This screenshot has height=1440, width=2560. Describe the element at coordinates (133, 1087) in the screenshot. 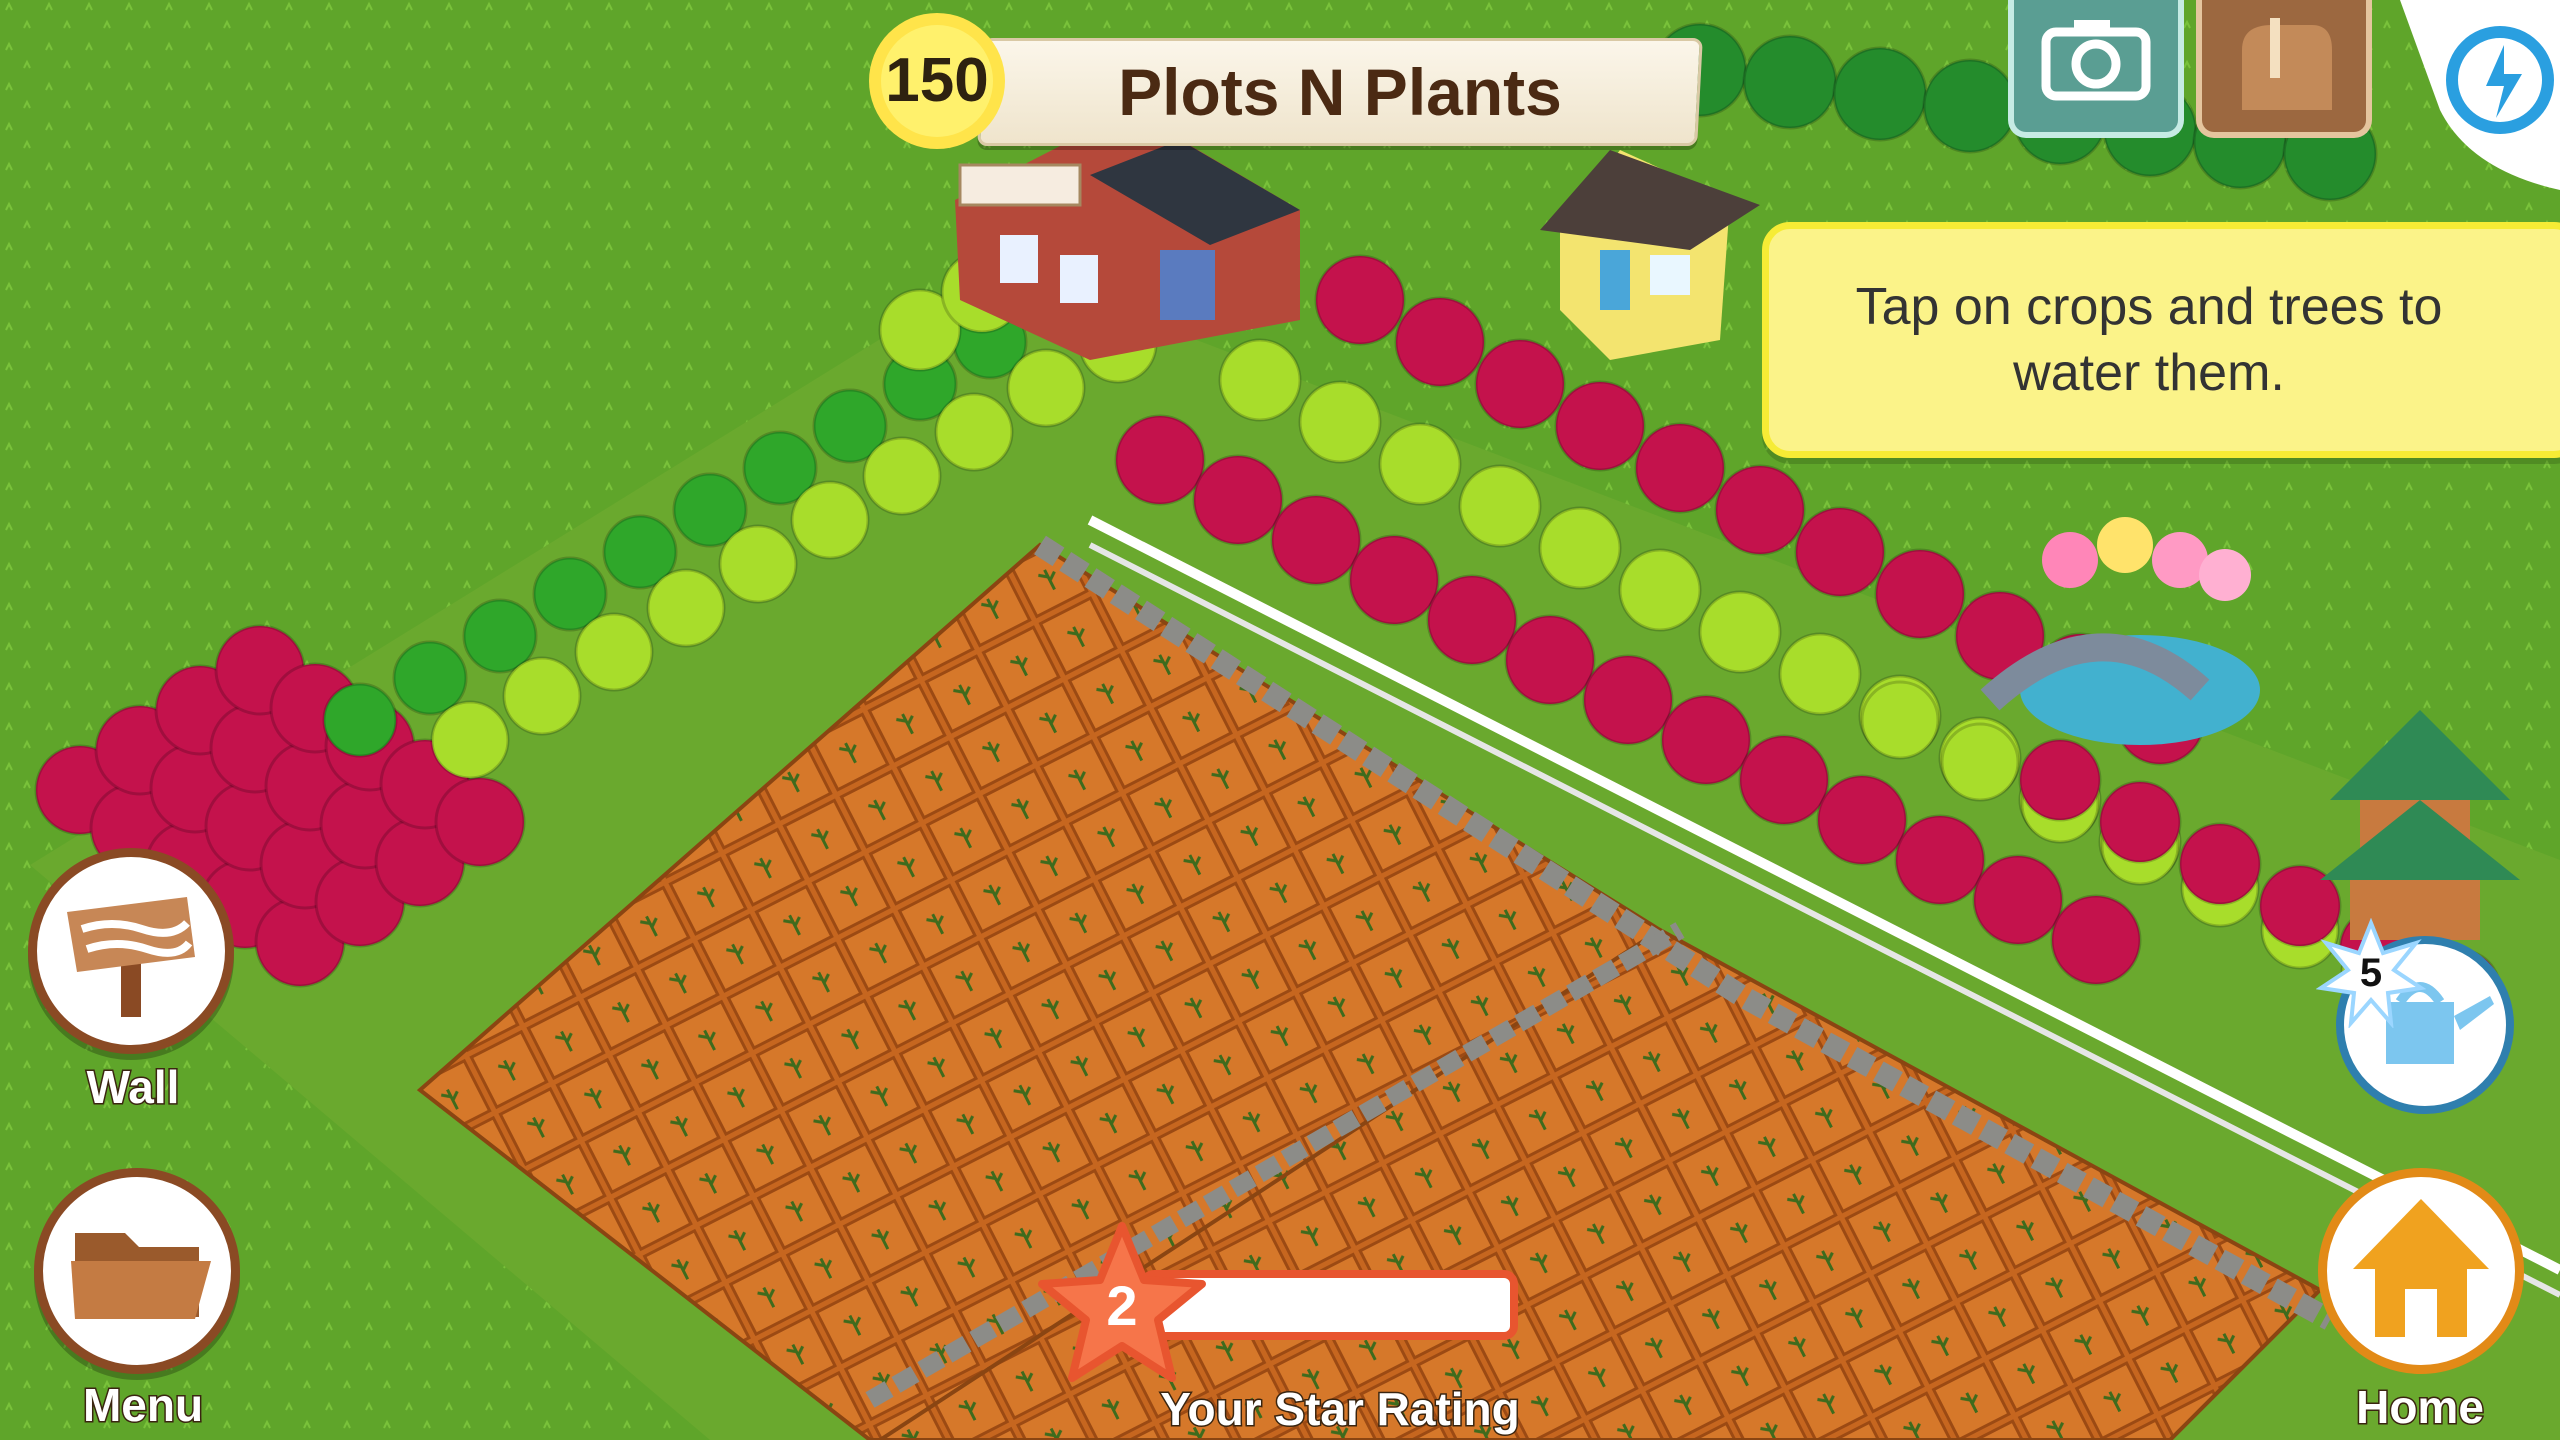

I see `wall-label: Wall` at that location.